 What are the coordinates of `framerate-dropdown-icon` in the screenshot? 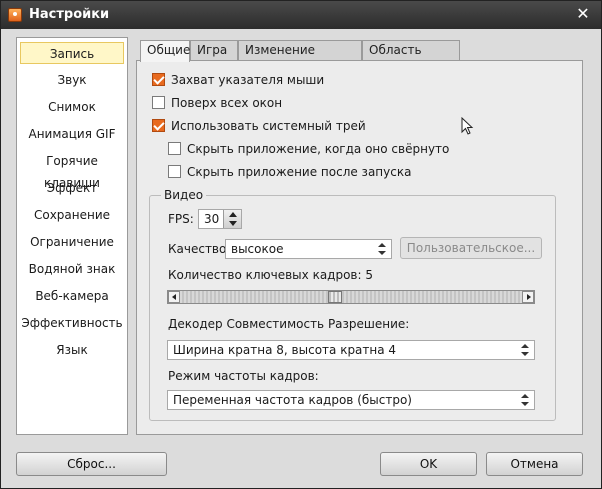 It's located at (525, 400).